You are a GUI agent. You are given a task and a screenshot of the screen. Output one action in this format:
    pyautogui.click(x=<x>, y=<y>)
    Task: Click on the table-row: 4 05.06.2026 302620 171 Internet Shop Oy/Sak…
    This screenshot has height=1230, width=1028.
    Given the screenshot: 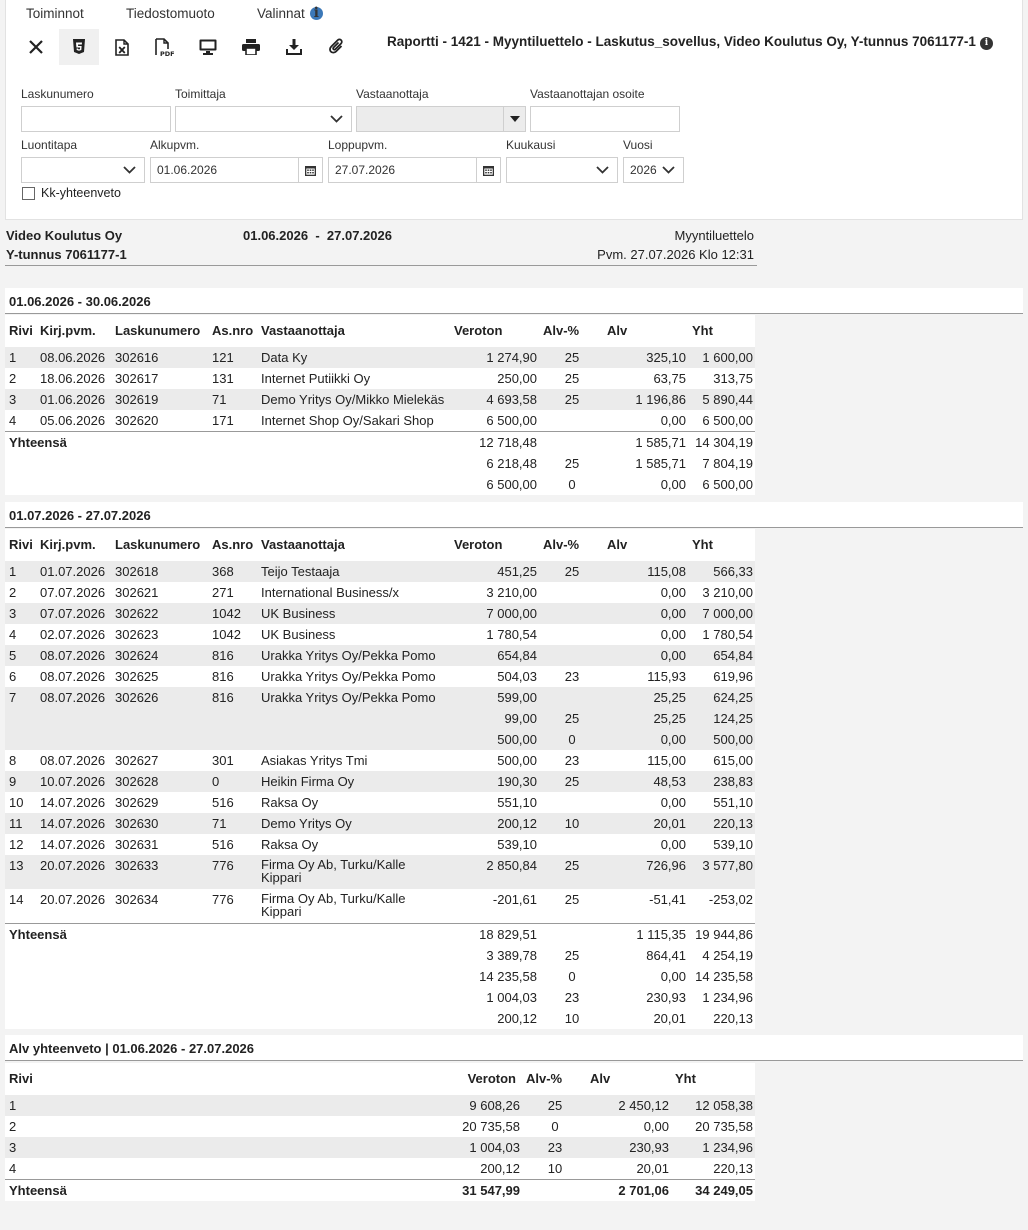 What is the action you would take?
    pyautogui.click(x=380, y=421)
    